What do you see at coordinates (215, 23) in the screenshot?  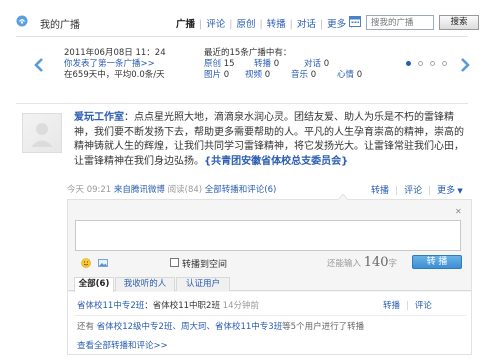 I see `nav-comments: 评论` at bounding box center [215, 23].